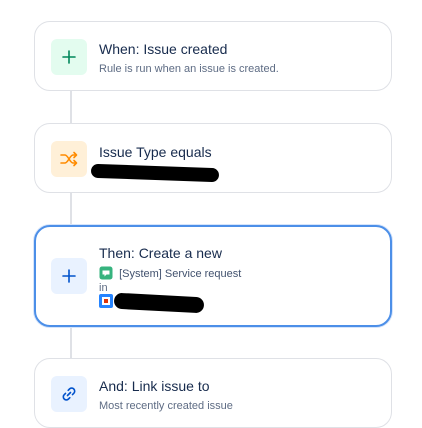  I want to click on condition-title: Issue Type equals, so click(155, 152).